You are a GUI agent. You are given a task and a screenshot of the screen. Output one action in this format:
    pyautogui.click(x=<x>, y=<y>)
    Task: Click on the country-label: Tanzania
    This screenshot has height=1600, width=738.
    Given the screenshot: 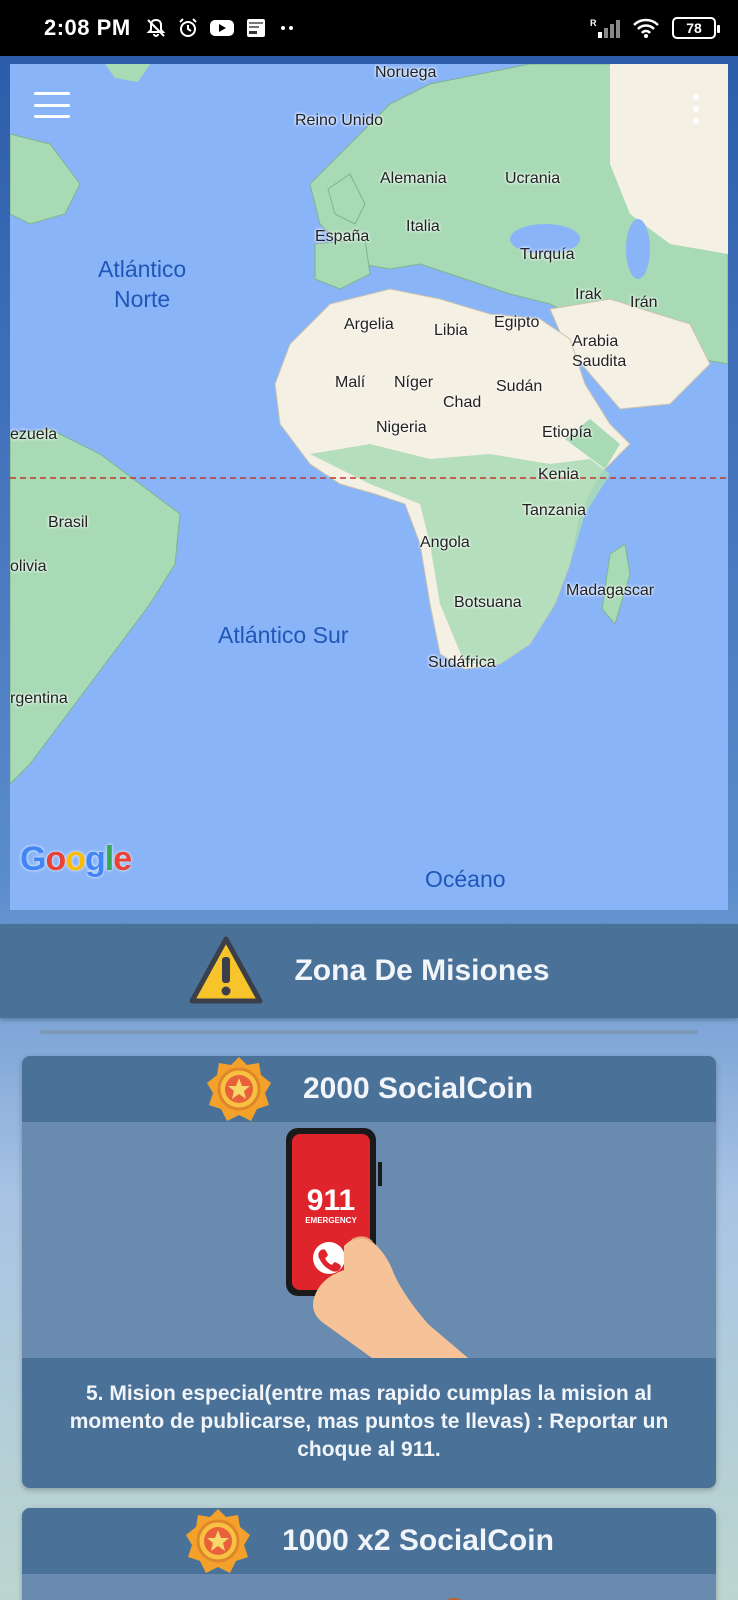 What is the action you would take?
    pyautogui.click(x=554, y=510)
    